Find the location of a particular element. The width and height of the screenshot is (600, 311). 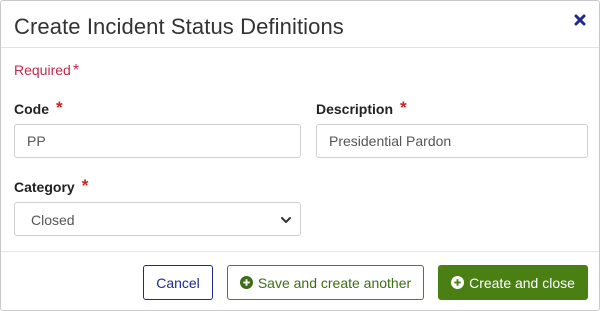

code-input is located at coordinates (157, 141).